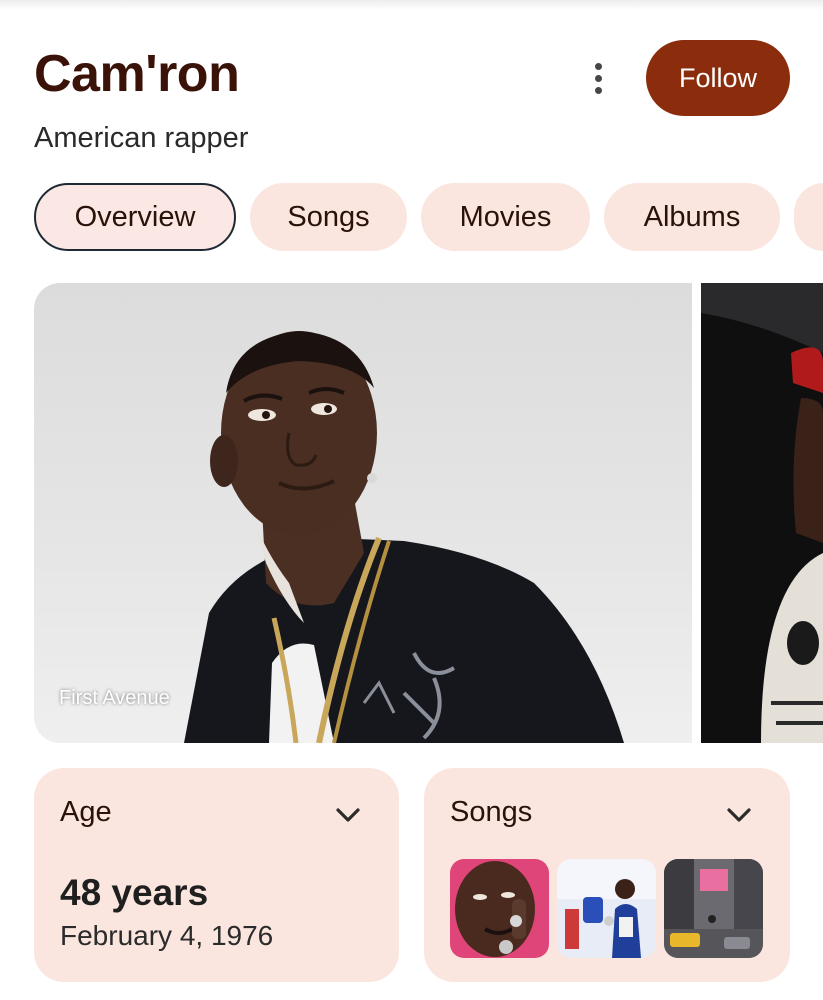 This screenshot has height=1000, width=823. I want to click on songs-card-label: Songs, so click(491, 812).